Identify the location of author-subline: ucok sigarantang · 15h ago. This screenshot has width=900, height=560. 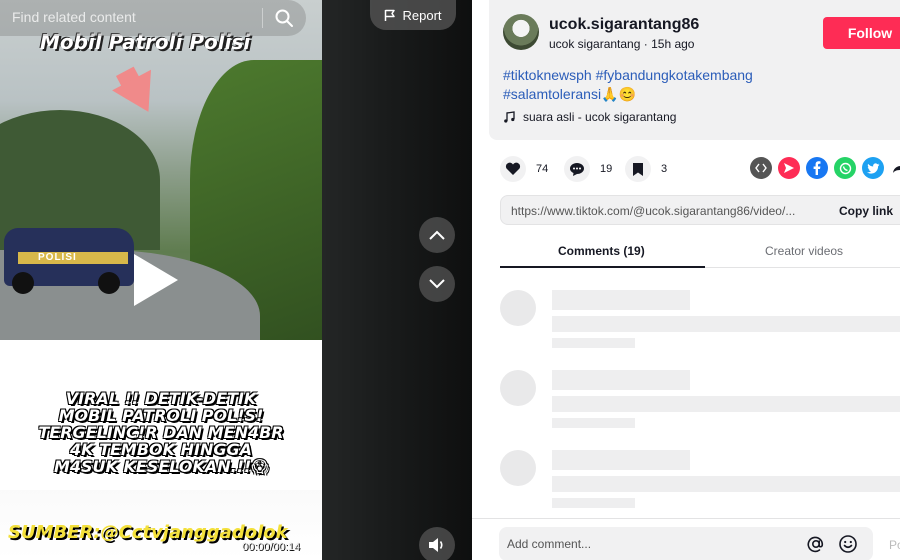
(621, 44).